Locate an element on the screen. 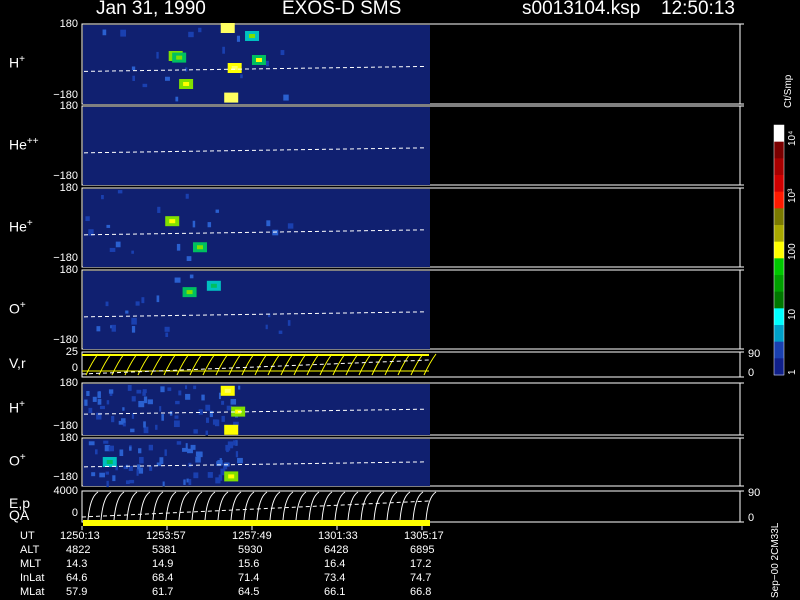 Image resolution: width=800 pixels, height=600 pixels. qa-label: QA is located at coordinates (19, 515).